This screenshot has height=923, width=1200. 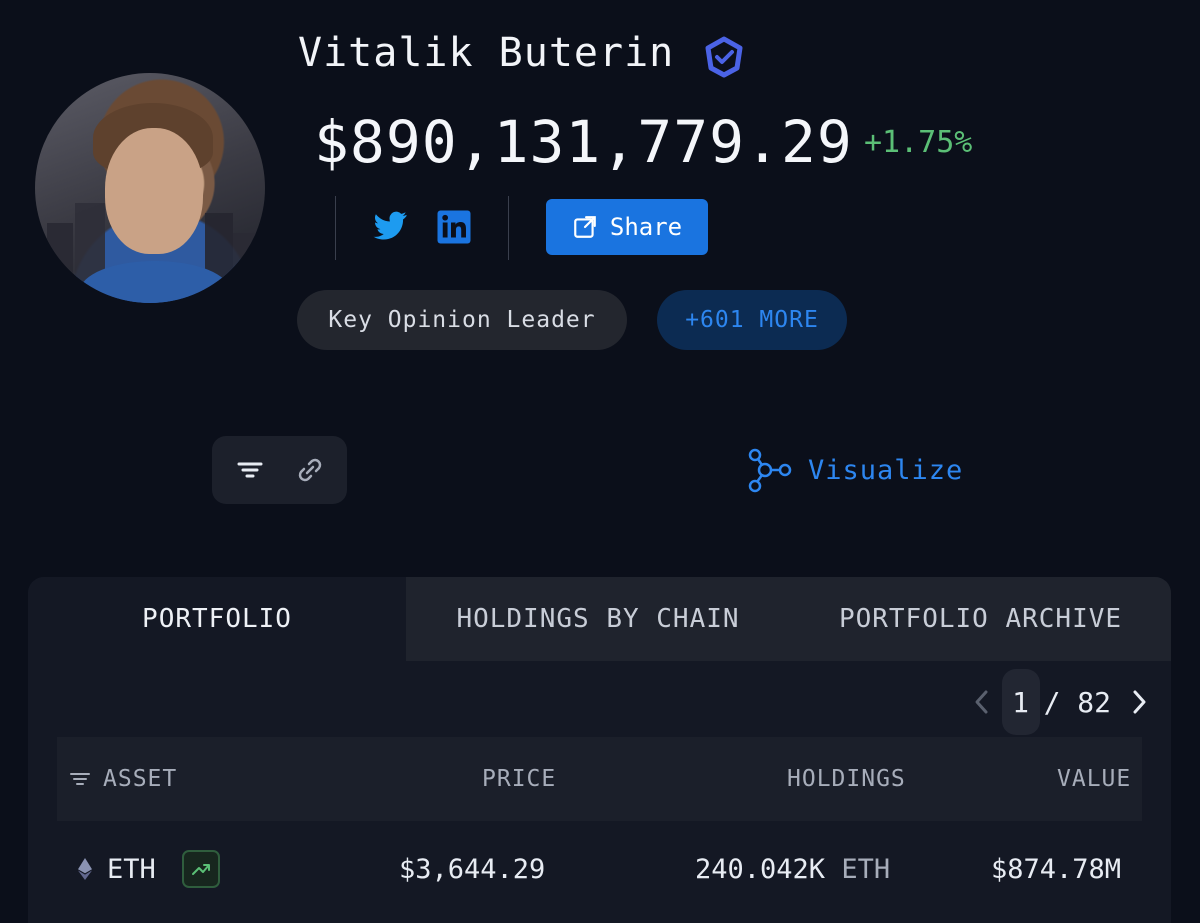 I want to click on asset-cell: ETH, so click(x=148, y=869).